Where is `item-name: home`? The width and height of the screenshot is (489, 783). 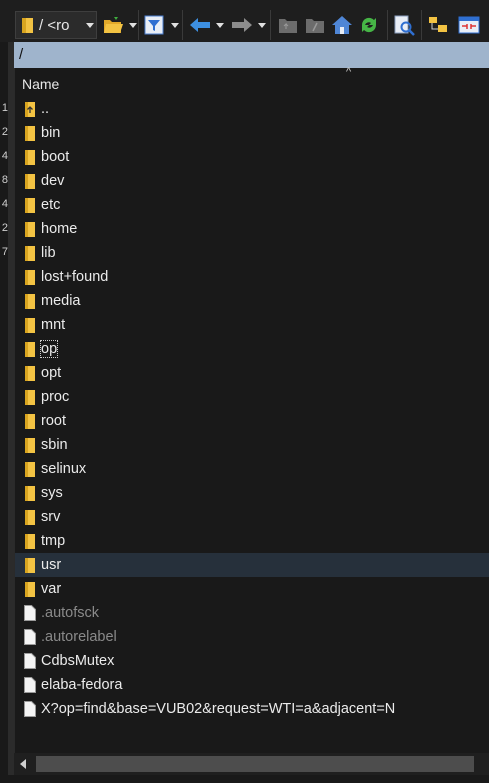
item-name: home is located at coordinates (59, 229).